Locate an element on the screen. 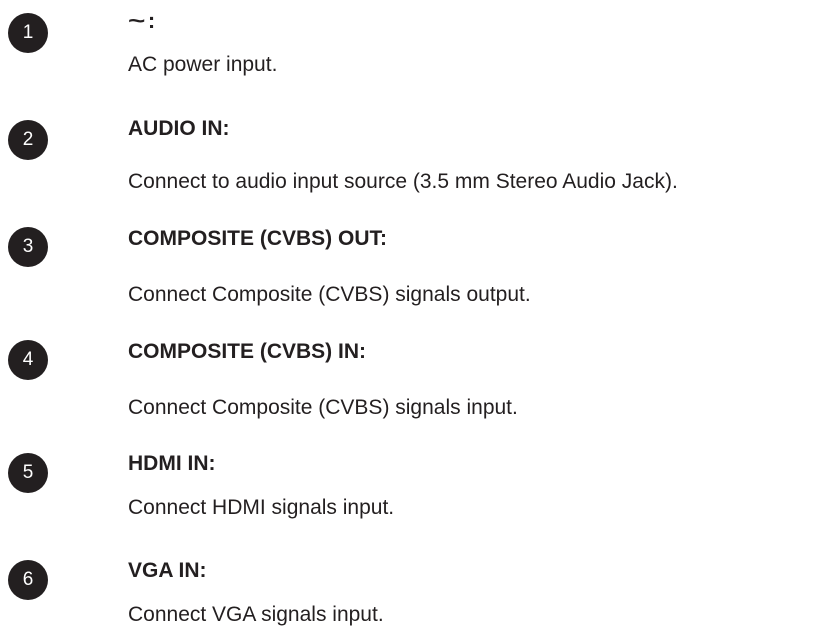 Image resolution: width=826 pixels, height=628 pixels. item-title: COMPOSITE (CVBS) OUT: is located at coordinates (258, 238).